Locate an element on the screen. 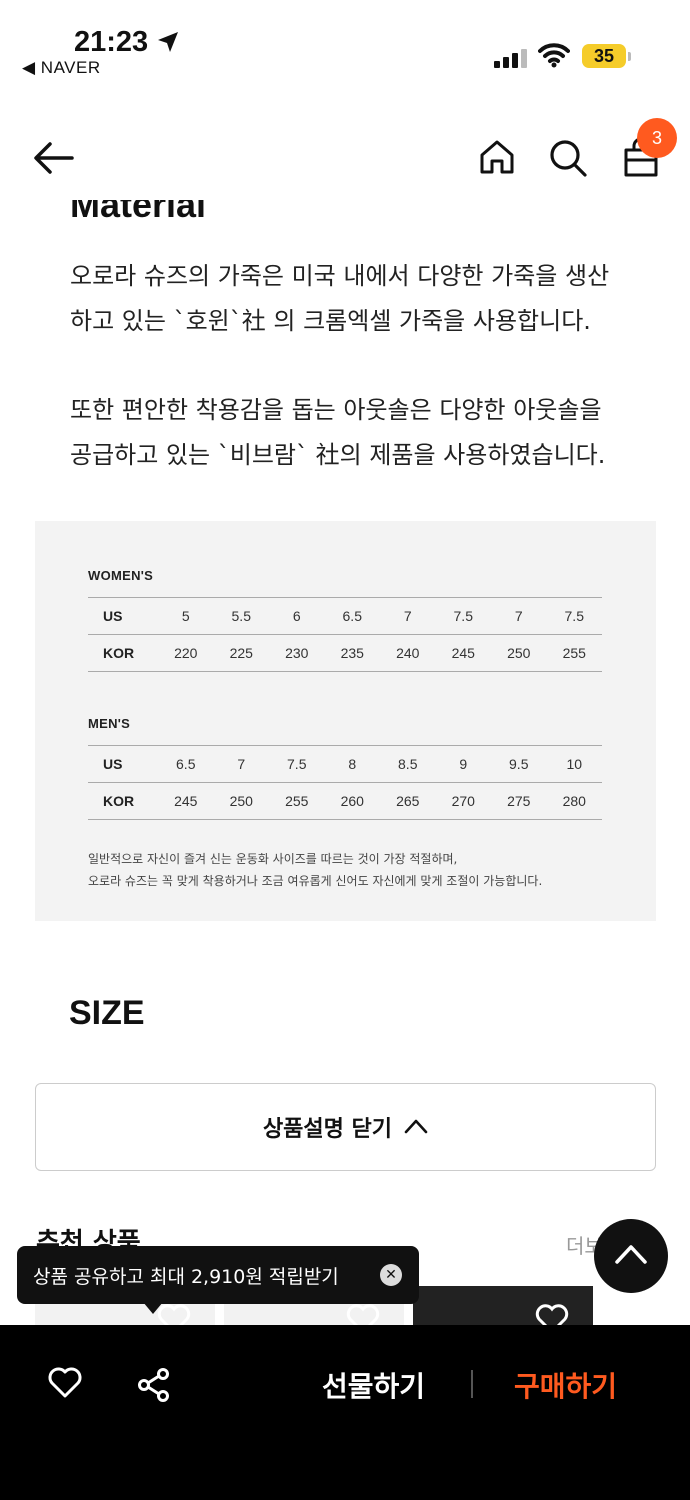 The image size is (690, 1500). back-to-app-link: ◀ NAVER is located at coordinates (61, 68).